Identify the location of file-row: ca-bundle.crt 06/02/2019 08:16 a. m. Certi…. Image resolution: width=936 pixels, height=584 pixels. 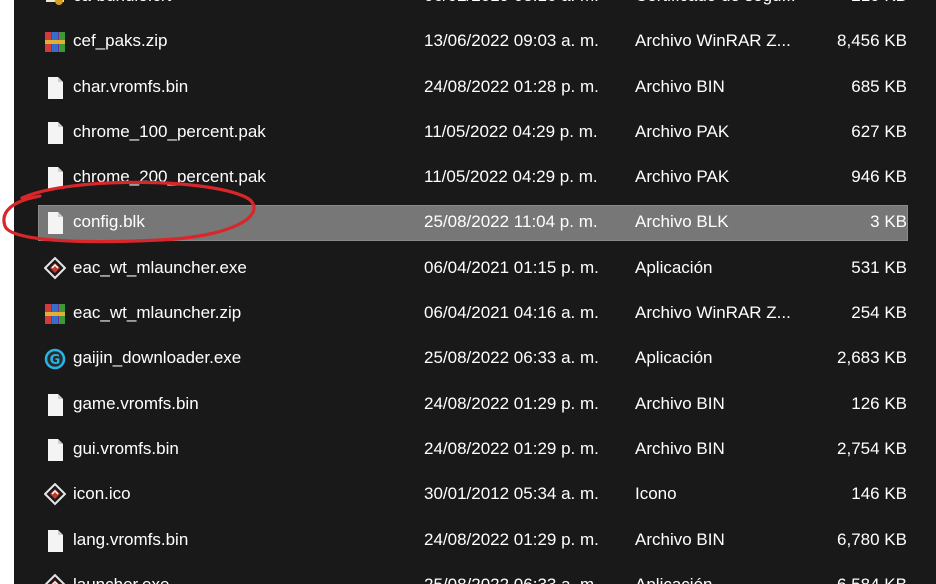
(475, 9).